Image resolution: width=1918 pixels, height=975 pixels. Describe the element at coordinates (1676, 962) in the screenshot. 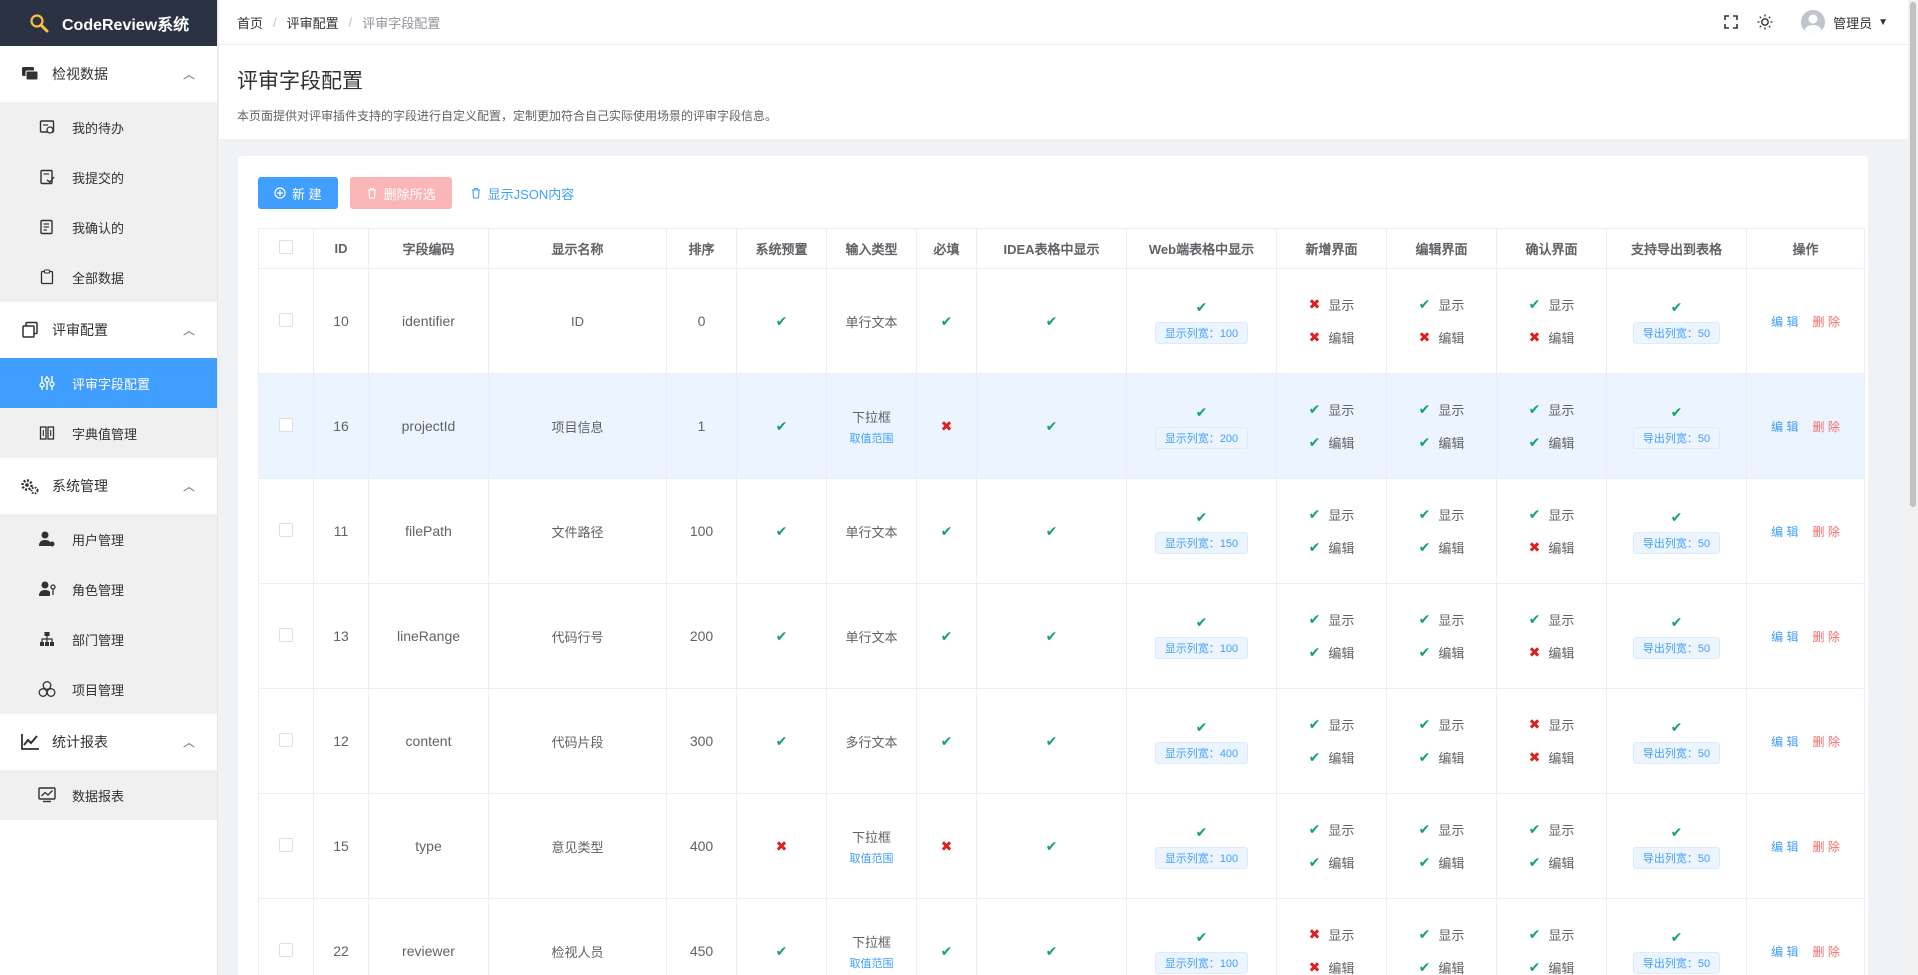

I see `export-width-tag: 导出列宽：50` at that location.